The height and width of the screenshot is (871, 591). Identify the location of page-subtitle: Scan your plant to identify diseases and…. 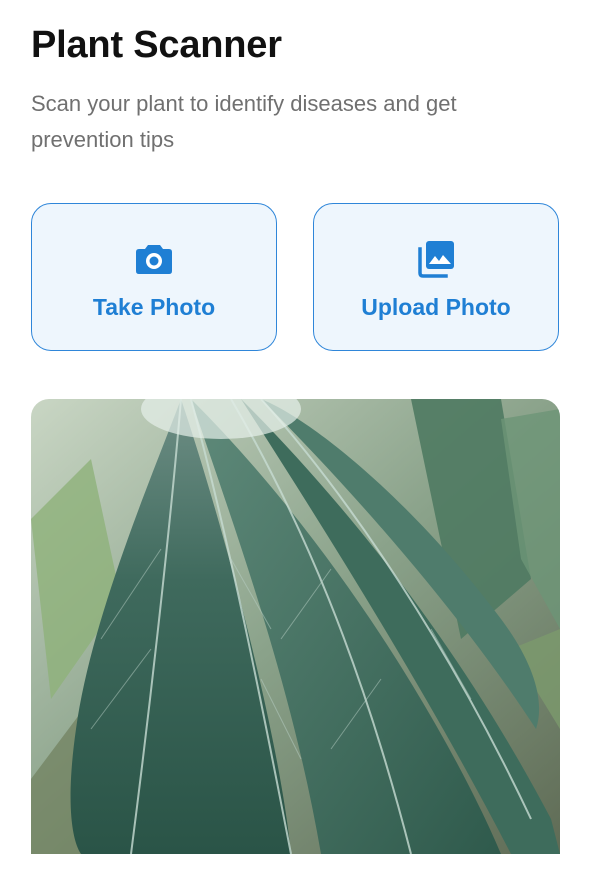
(244, 121).